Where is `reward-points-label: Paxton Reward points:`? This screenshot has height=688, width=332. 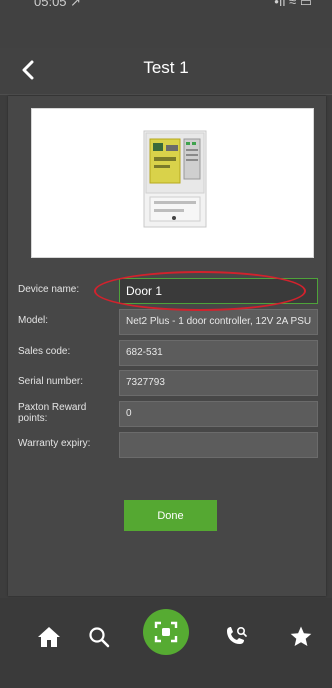
reward-points-label: Paxton Reward points: is located at coordinates (52, 413).